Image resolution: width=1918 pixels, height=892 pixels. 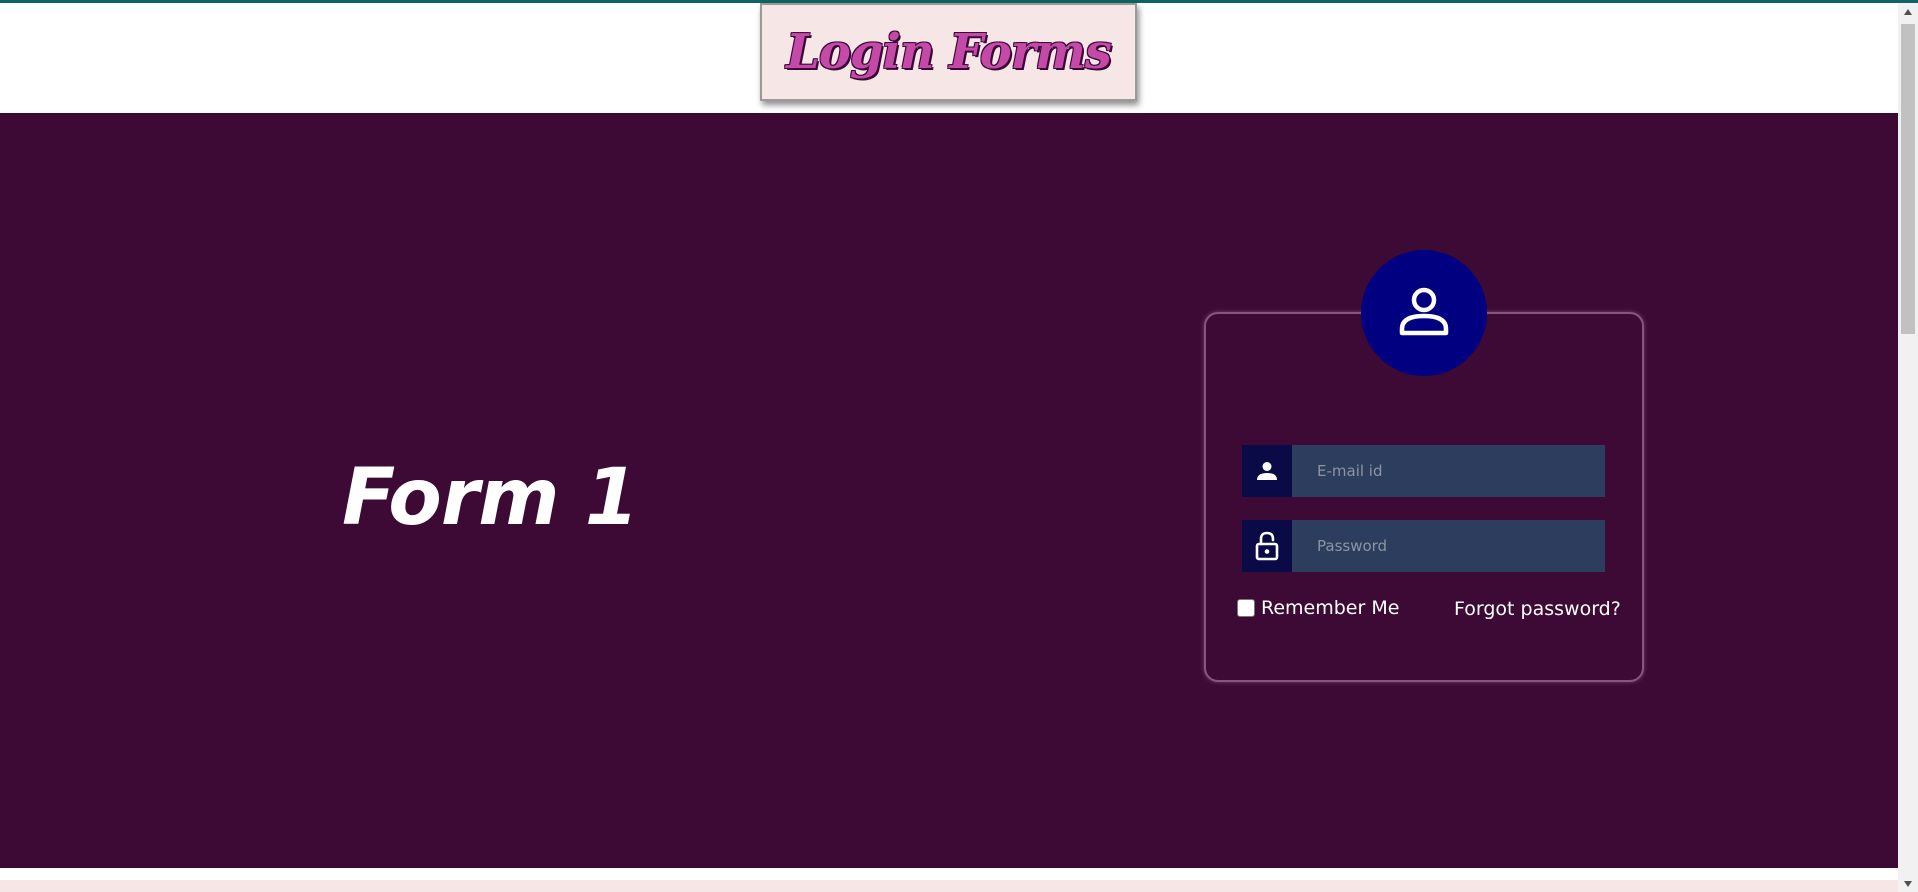 I want to click on scroll-down-button, so click(x=1908, y=883).